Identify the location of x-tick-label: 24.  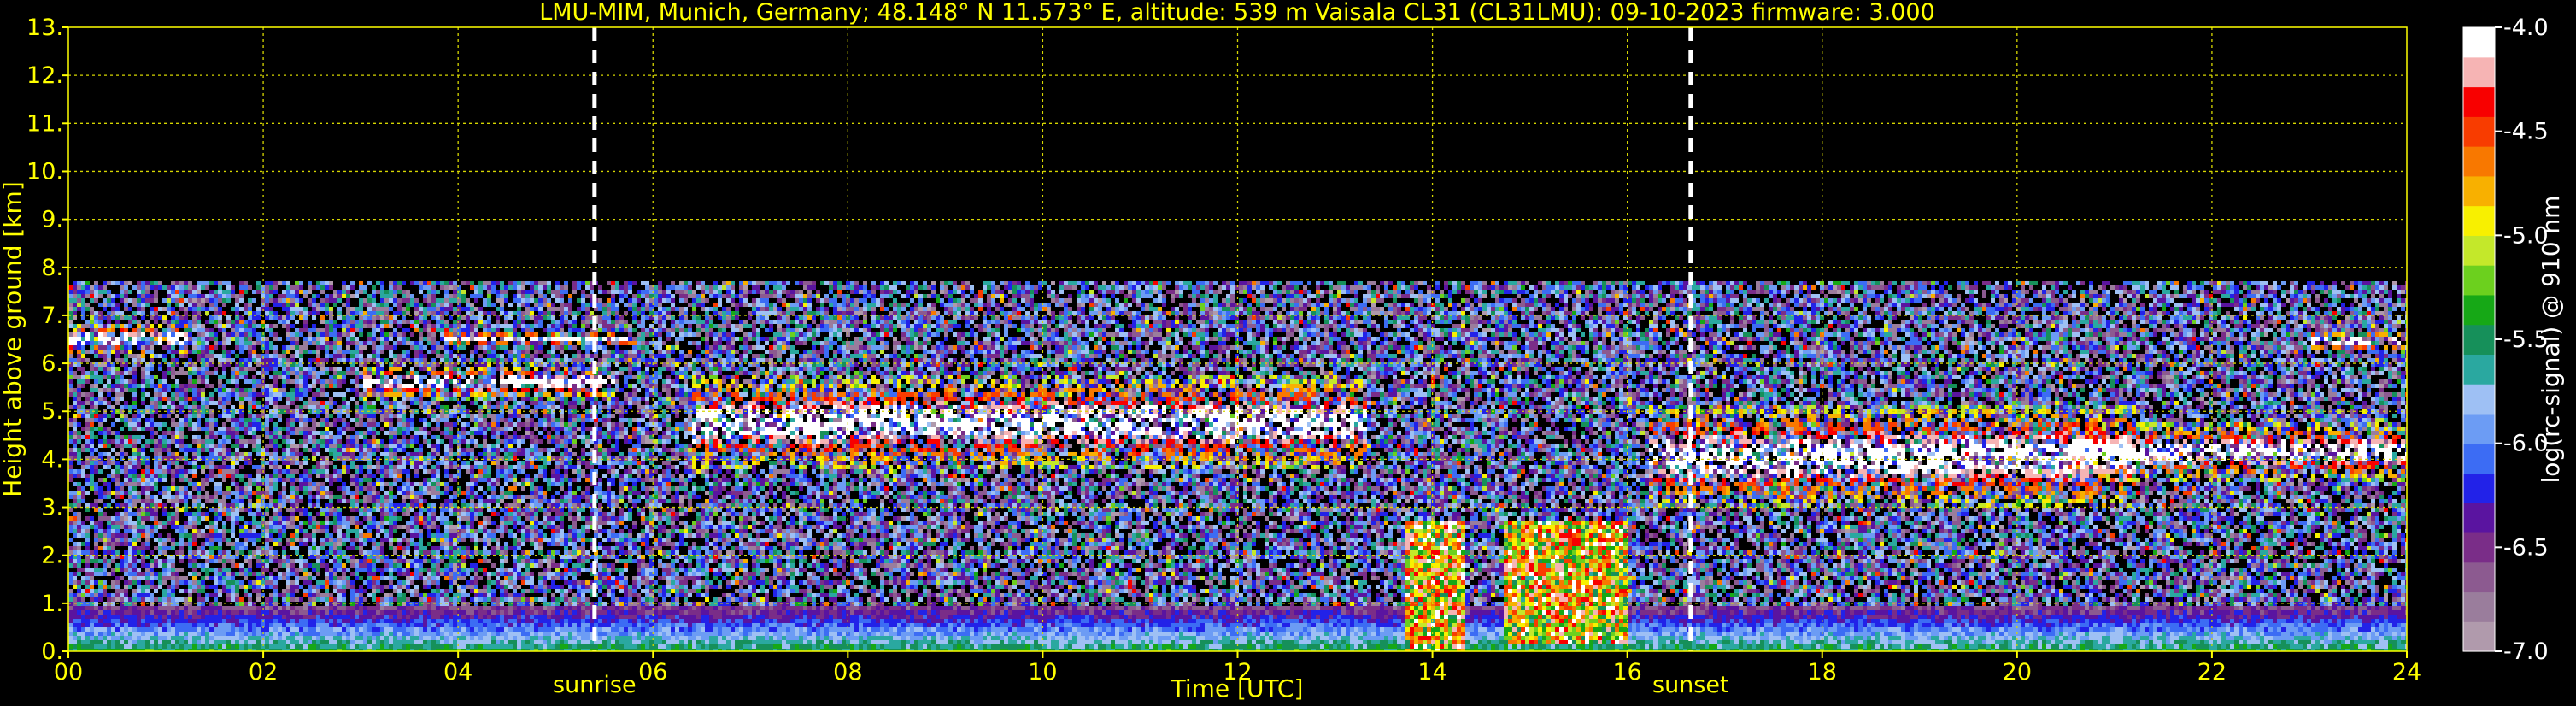
(2406, 672).